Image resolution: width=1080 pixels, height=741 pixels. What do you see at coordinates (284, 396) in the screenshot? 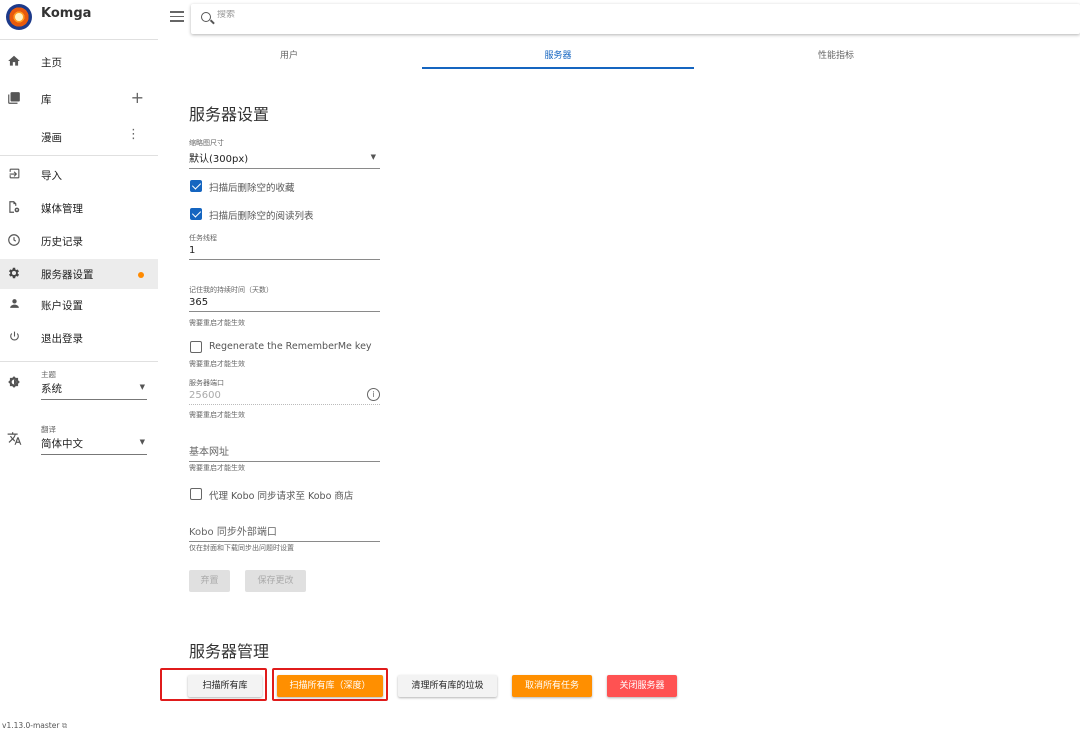
I see `server-port-value: 25600 i` at bounding box center [284, 396].